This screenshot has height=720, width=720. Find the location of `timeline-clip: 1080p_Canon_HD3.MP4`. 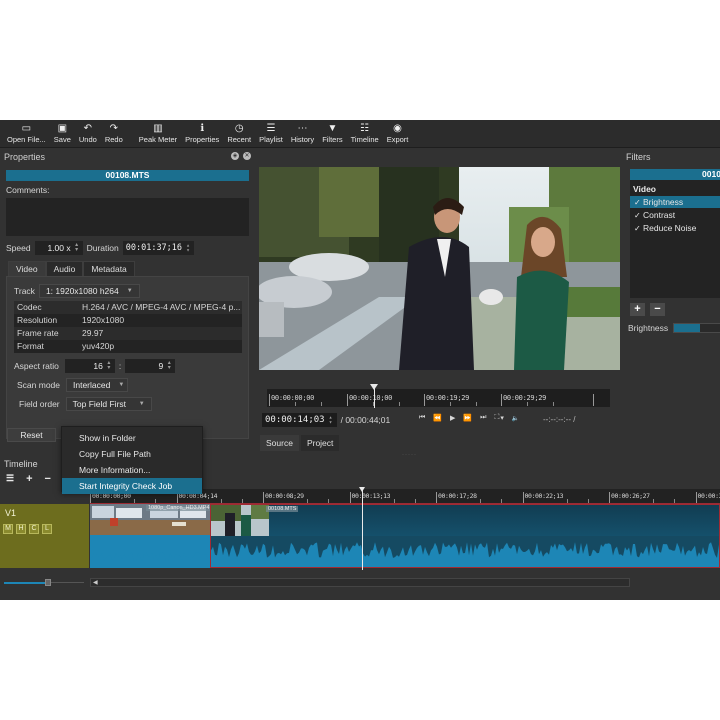

timeline-clip: 1080p_Canon_HD3.MP4 is located at coordinates (178, 536).